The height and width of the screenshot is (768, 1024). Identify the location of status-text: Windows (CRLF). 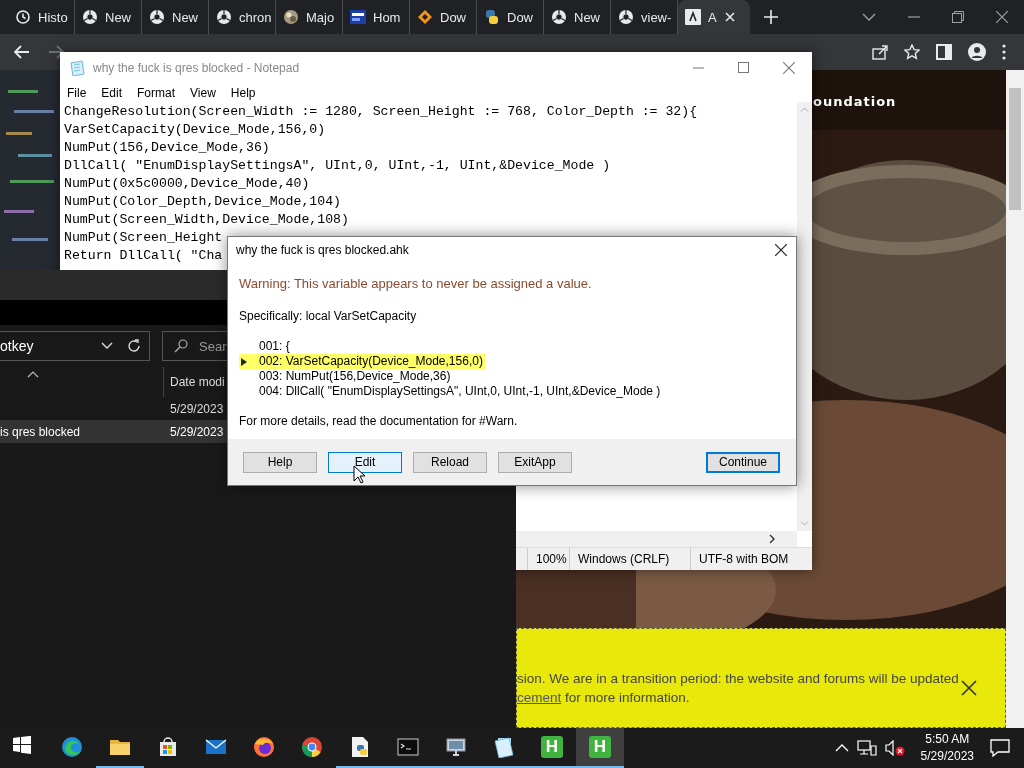
(629, 559).